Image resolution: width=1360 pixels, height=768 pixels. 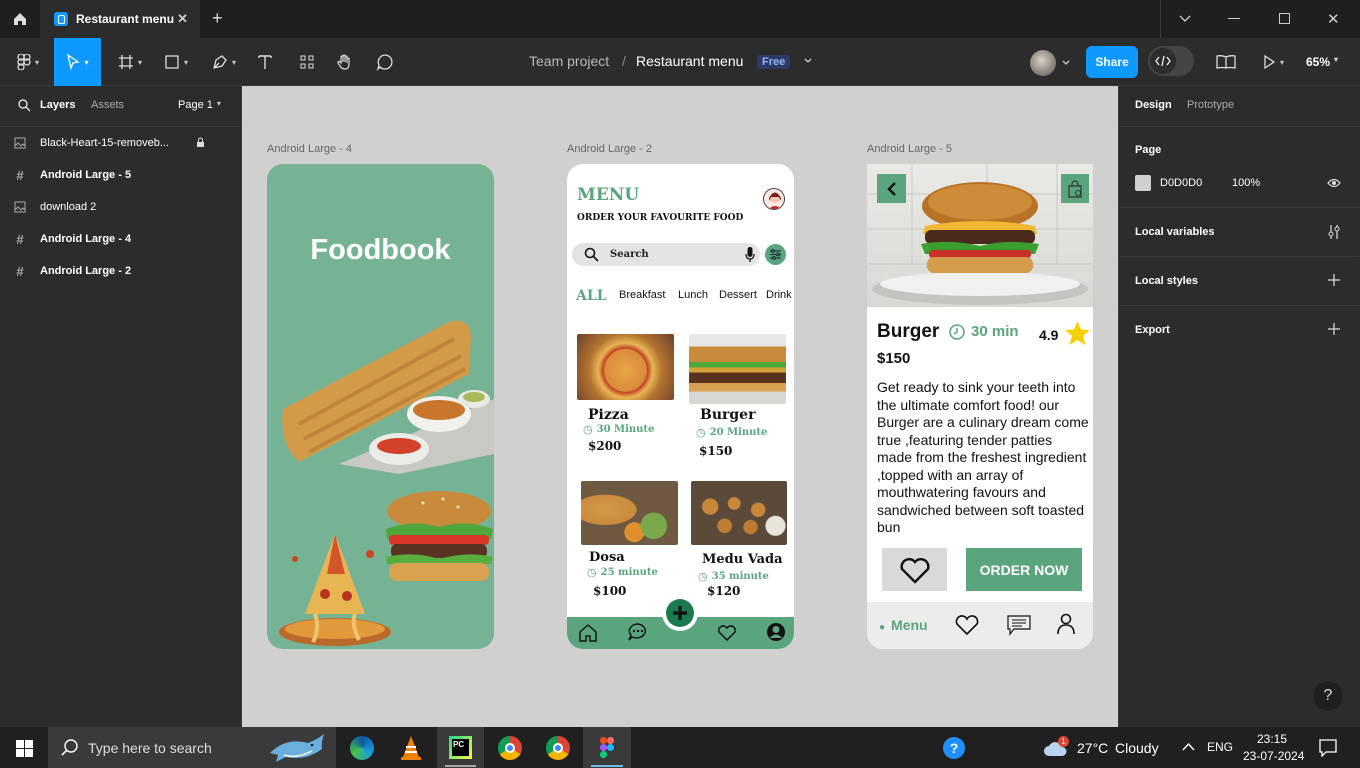 I want to click on category-all: ALL, so click(x=591, y=296).